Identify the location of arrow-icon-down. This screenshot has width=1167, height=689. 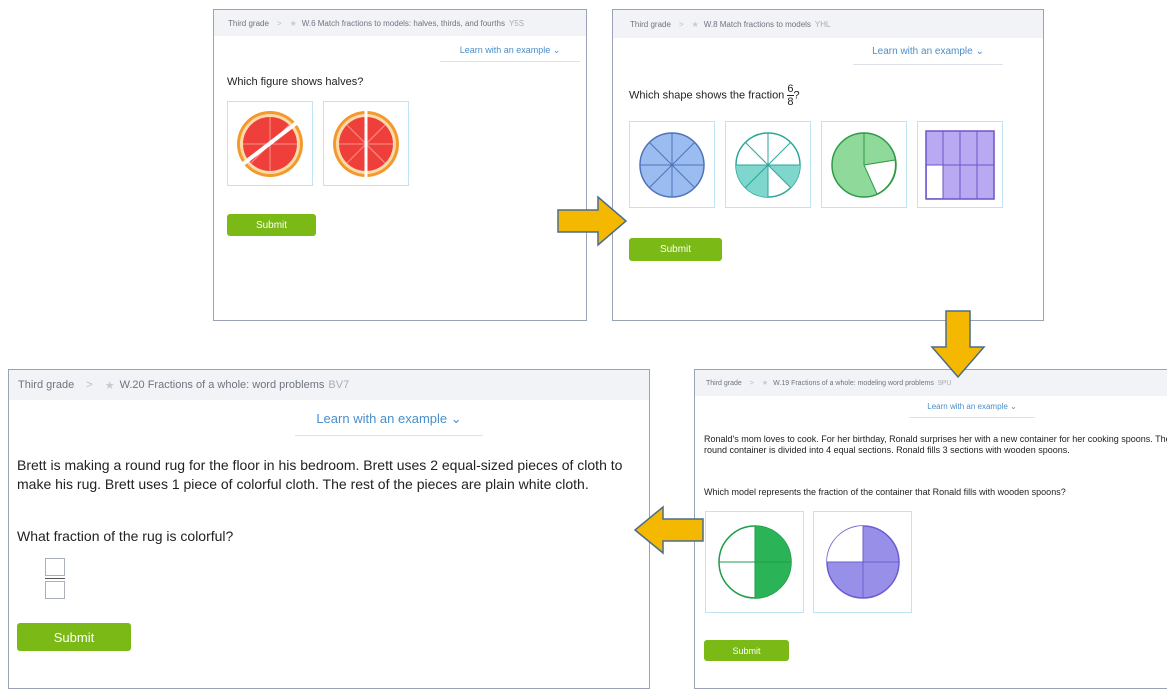
(958, 344).